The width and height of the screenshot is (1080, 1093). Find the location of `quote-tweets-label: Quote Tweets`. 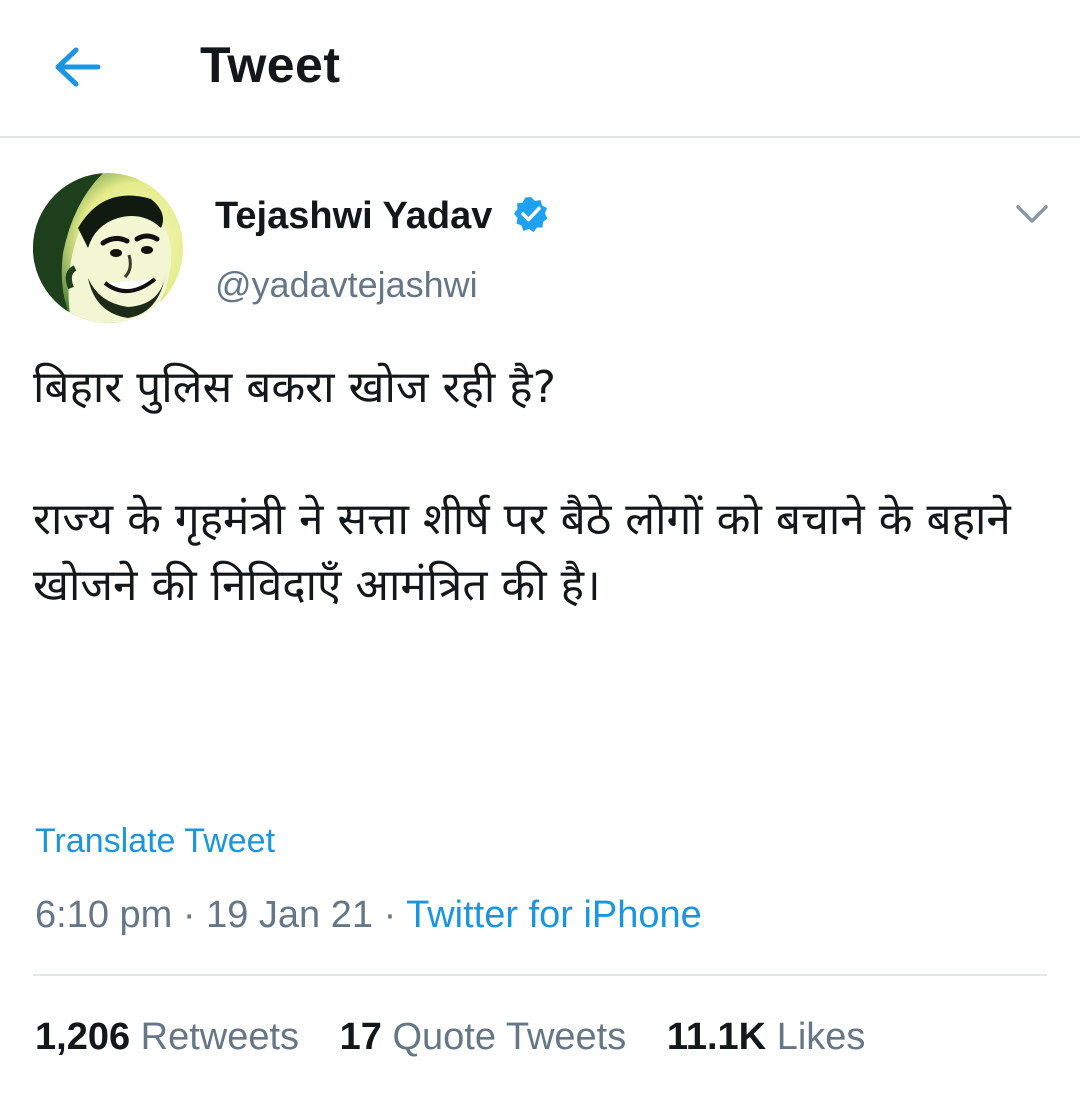

quote-tweets-label: Quote Tweets is located at coordinates (509, 1037).